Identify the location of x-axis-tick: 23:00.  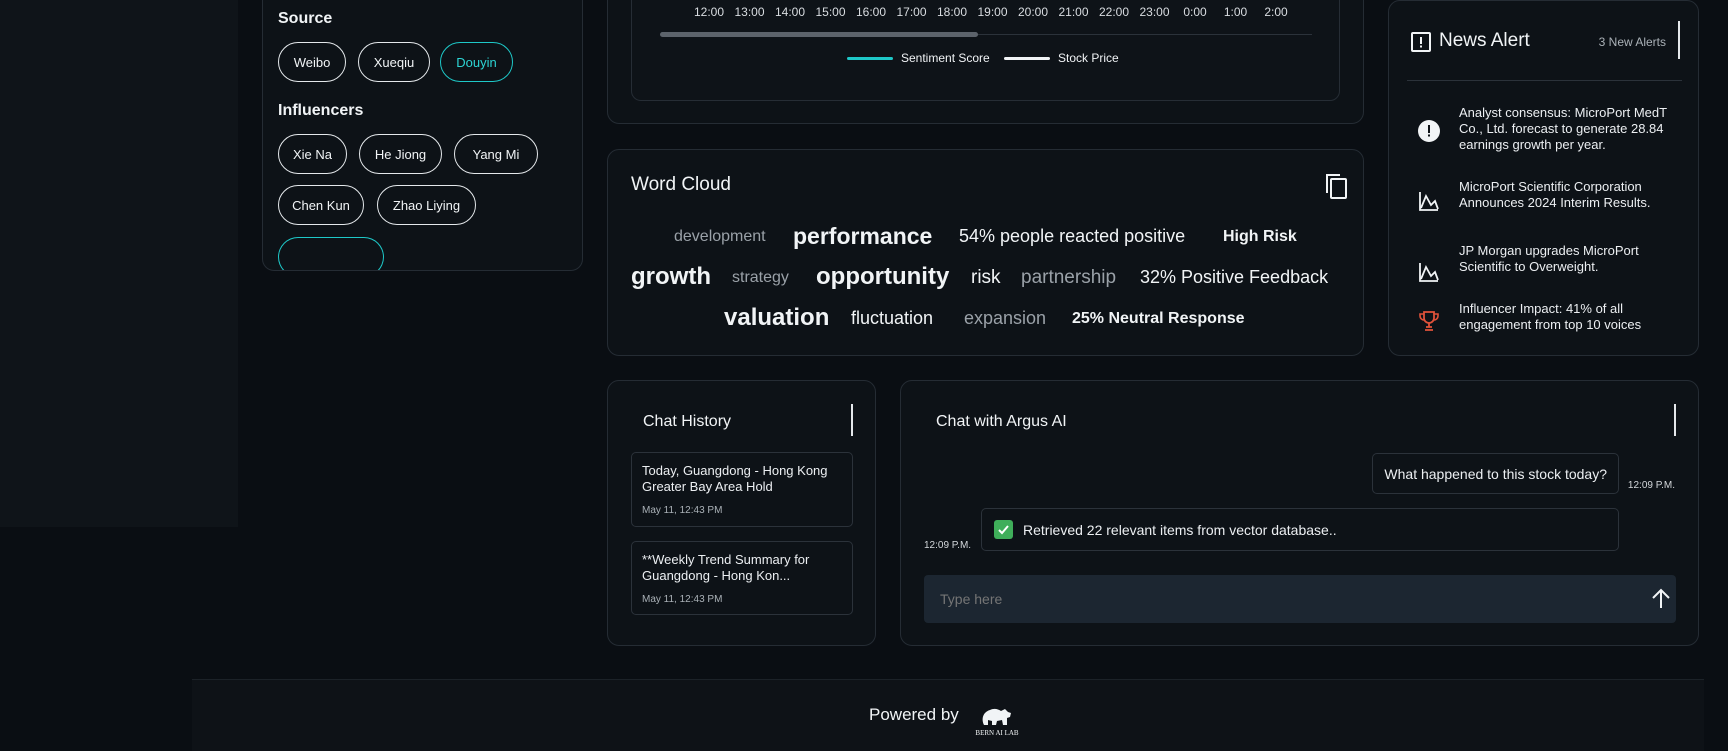
(1154, 12).